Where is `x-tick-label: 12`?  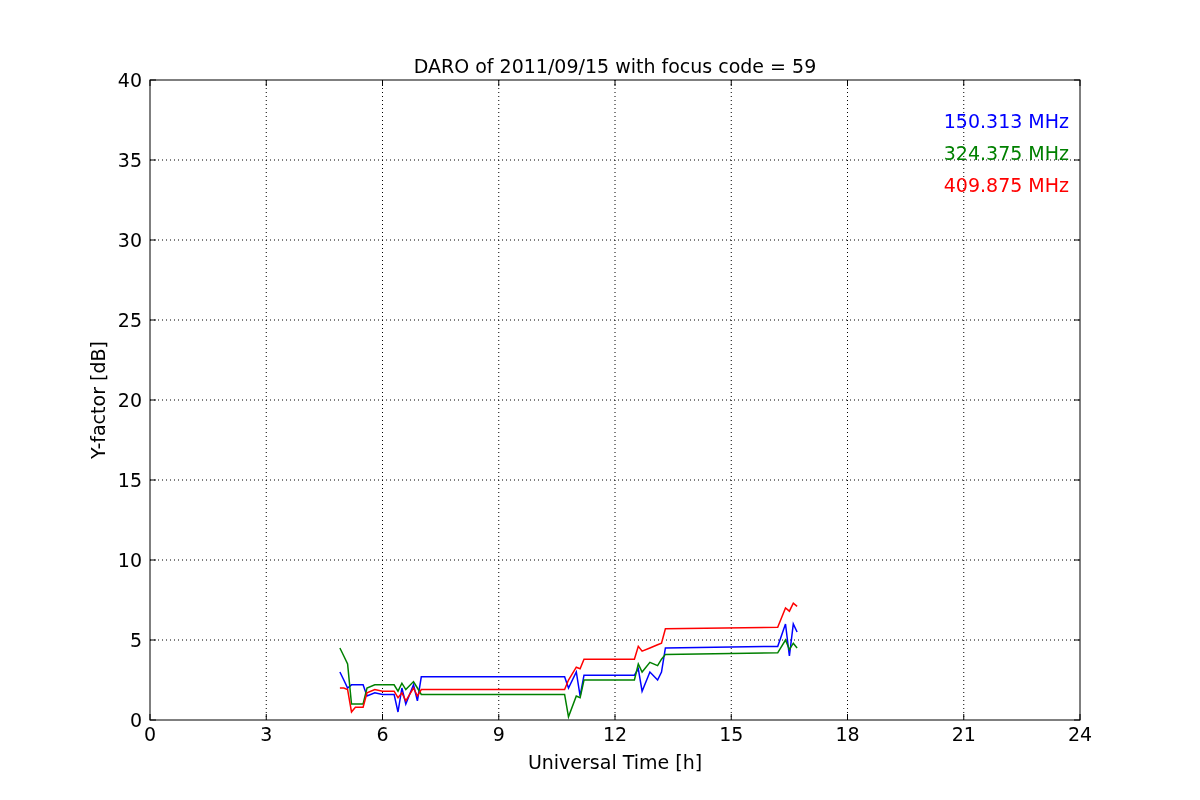 x-tick-label: 12 is located at coordinates (615, 734).